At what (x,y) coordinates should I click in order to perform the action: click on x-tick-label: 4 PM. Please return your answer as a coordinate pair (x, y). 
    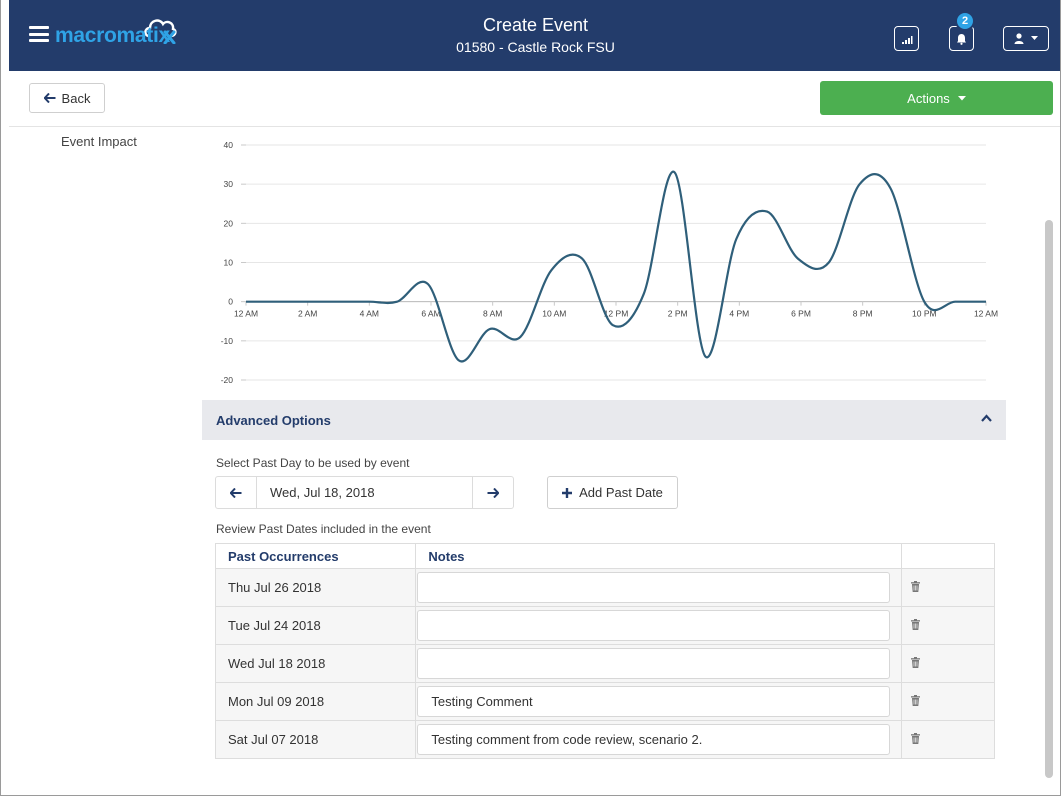
    Looking at the image, I should click on (739, 314).